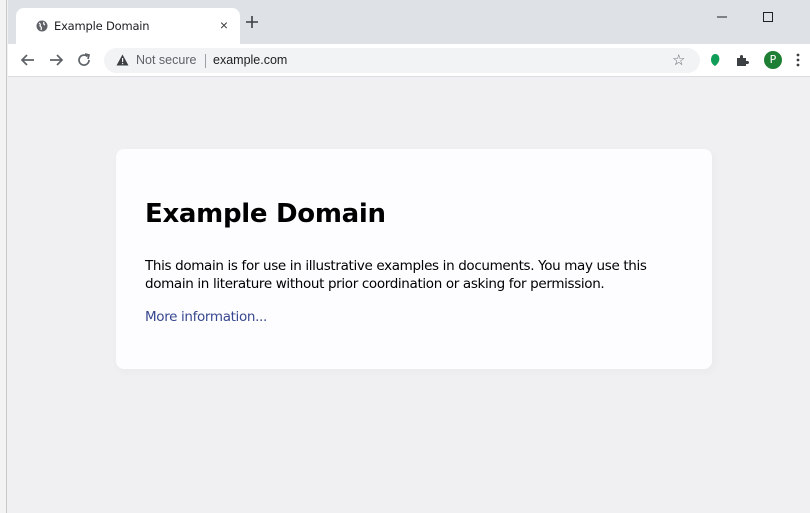 Image resolution: width=810 pixels, height=513 pixels. Describe the element at coordinates (409, 22) in the screenshot. I see `tab-strip: Example Domain ×` at that location.